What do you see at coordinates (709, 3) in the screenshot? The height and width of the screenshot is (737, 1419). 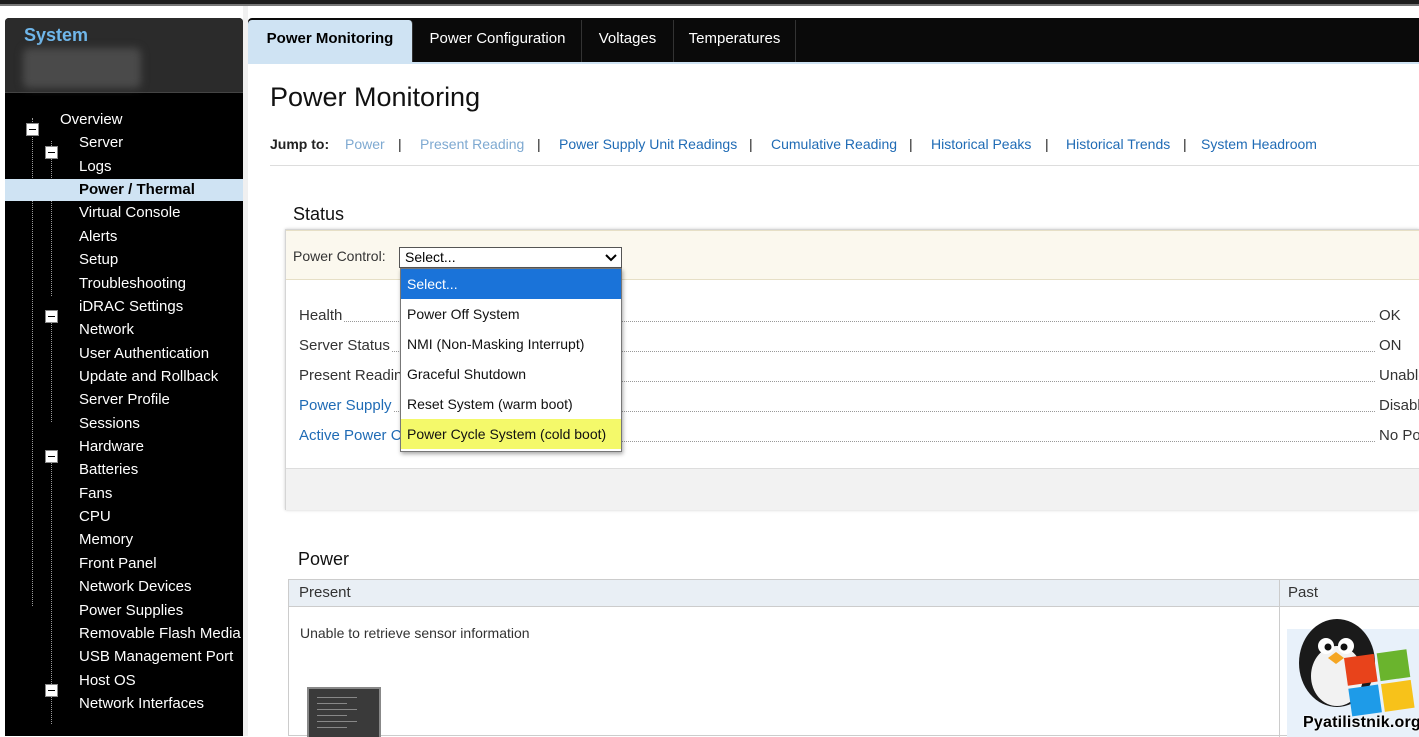 I see `top-strip` at bounding box center [709, 3].